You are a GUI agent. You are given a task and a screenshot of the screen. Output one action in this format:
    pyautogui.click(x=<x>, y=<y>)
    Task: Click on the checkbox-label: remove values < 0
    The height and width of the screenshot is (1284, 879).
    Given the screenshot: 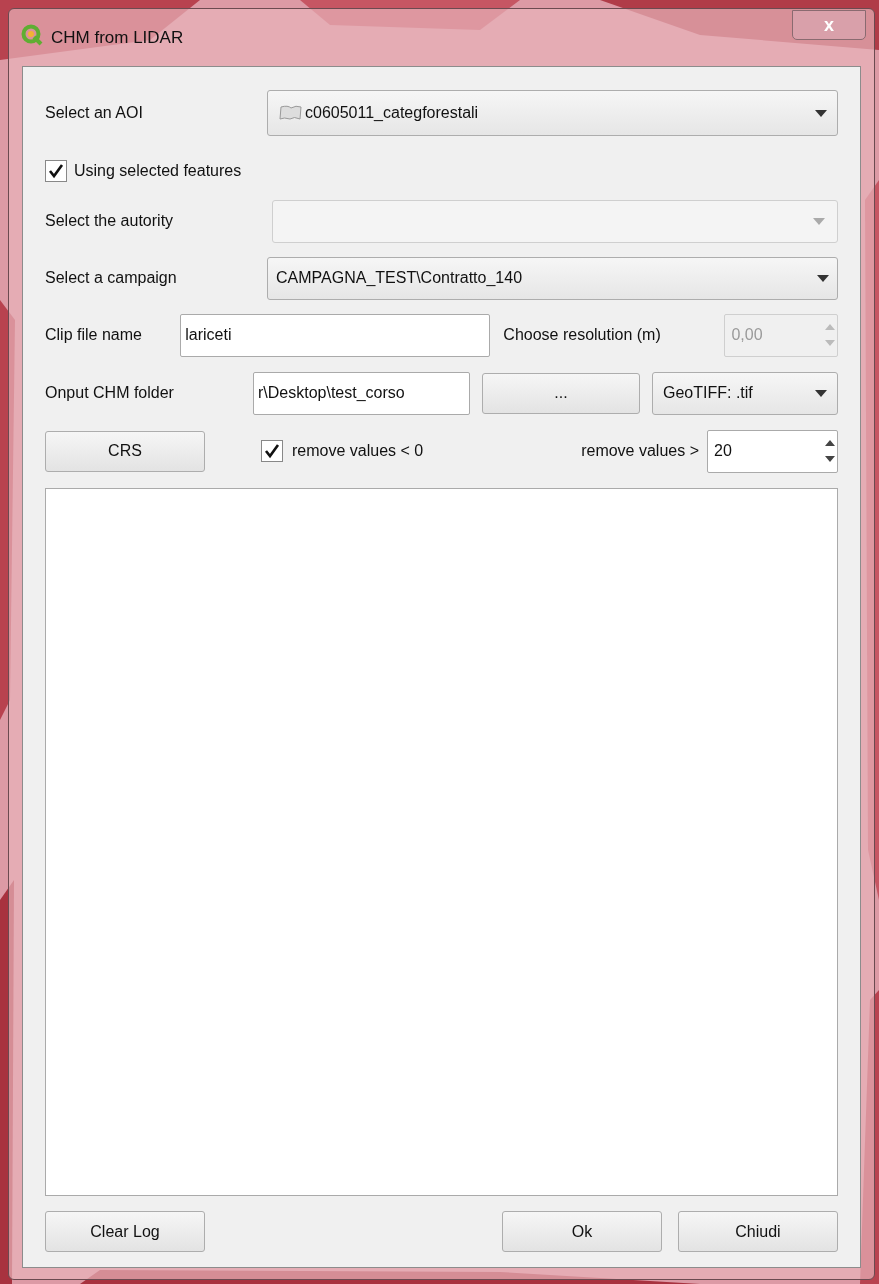 What is the action you would take?
    pyautogui.click(x=358, y=451)
    